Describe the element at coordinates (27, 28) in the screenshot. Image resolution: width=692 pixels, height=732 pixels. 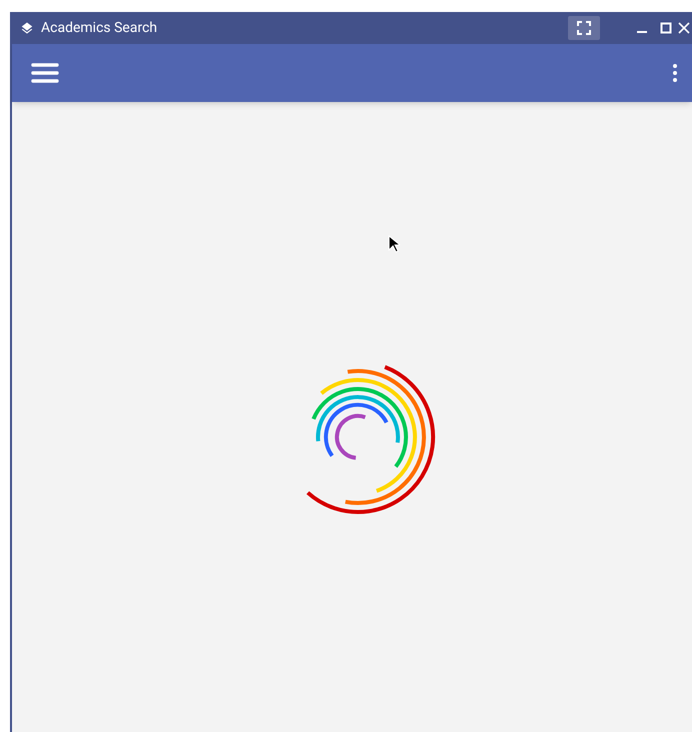
I see `layers-icon` at that location.